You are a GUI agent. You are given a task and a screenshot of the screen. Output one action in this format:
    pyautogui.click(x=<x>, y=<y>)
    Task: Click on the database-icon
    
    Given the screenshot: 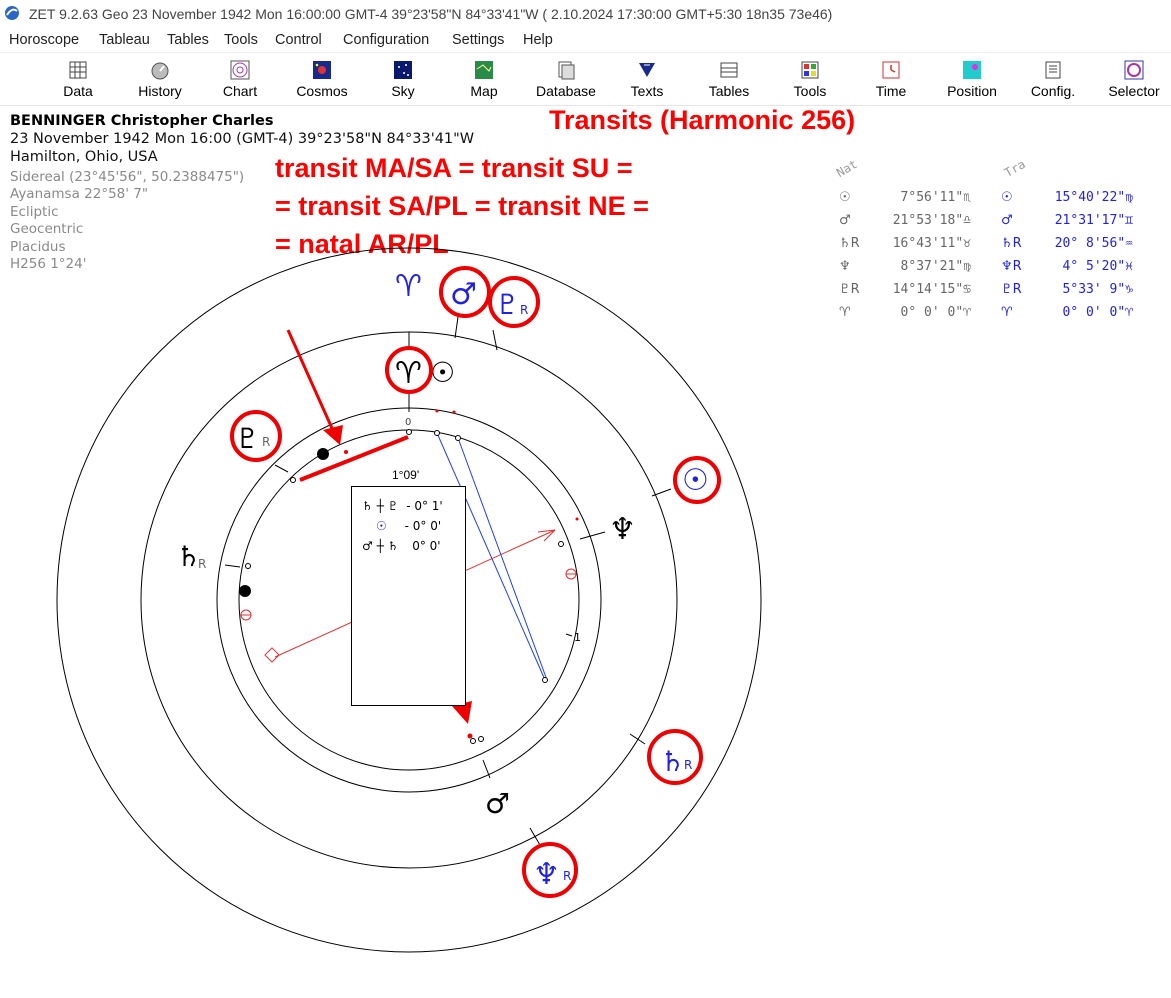 What is the action you would take?
    pyautogui.click(x=566, y=70)
    